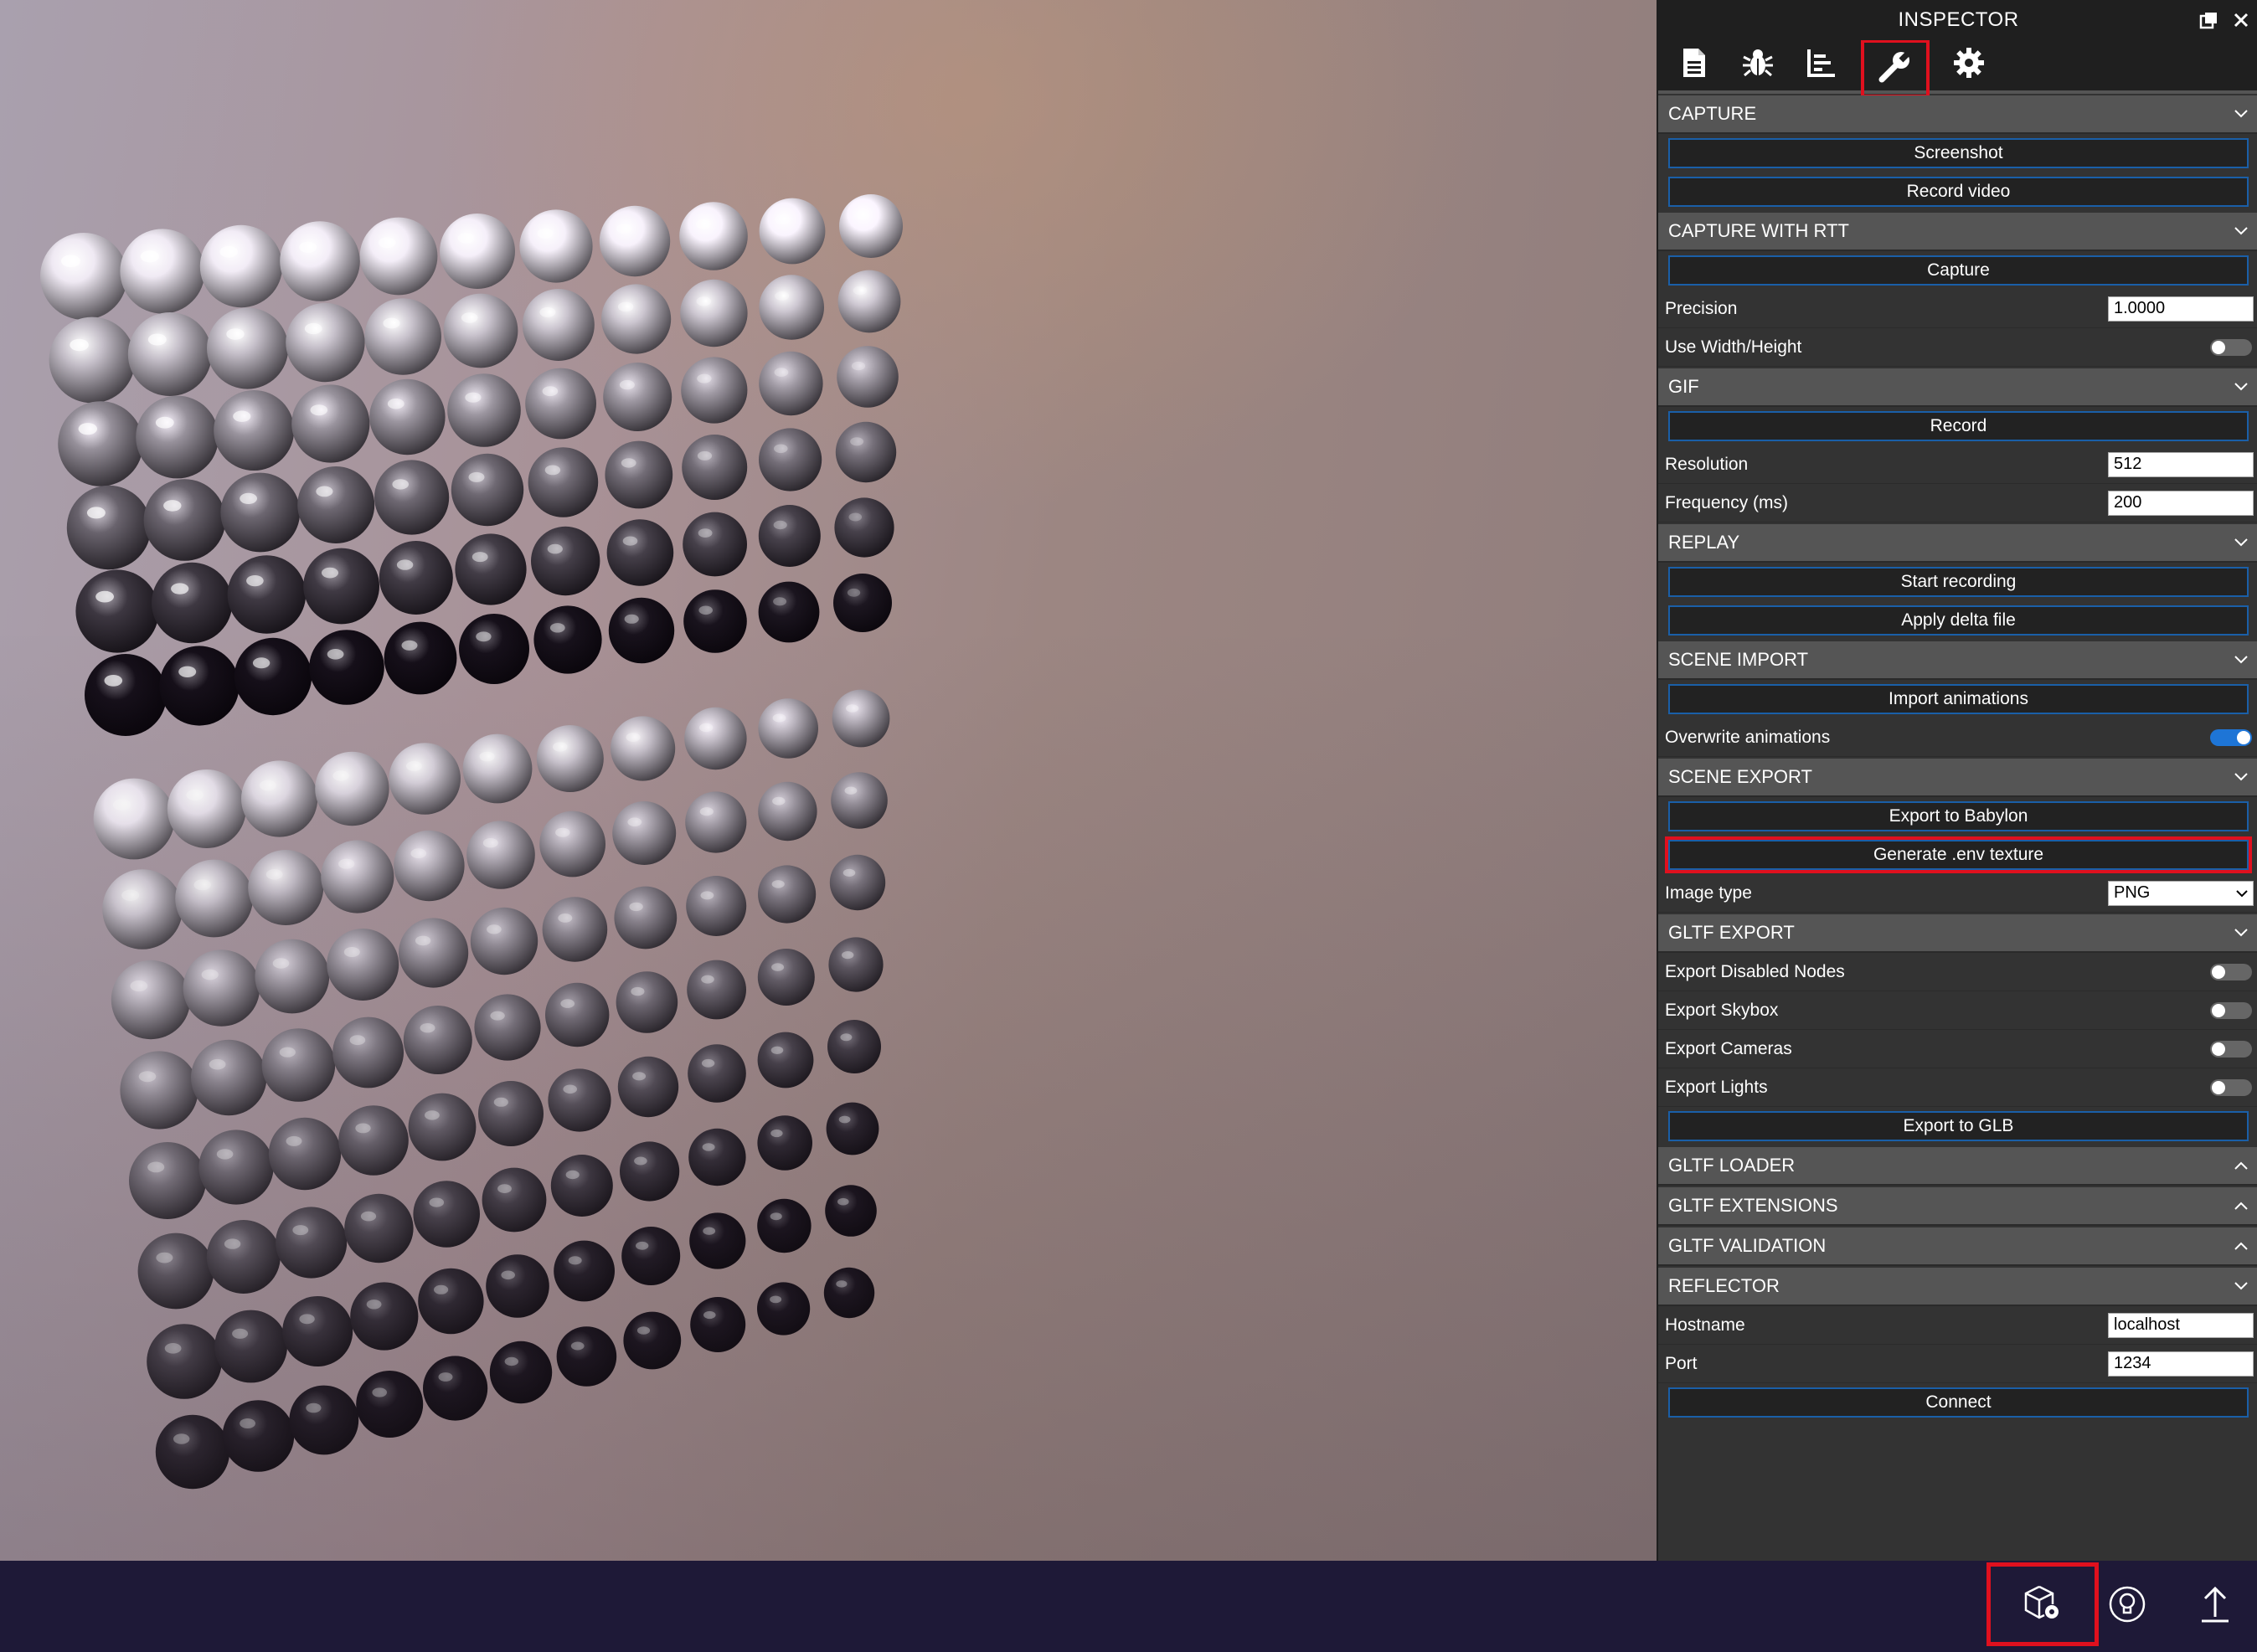 The width and height of the screenshot is (2257, 1652). I want to click on image-type-select: PNG, so click(2181, 893).